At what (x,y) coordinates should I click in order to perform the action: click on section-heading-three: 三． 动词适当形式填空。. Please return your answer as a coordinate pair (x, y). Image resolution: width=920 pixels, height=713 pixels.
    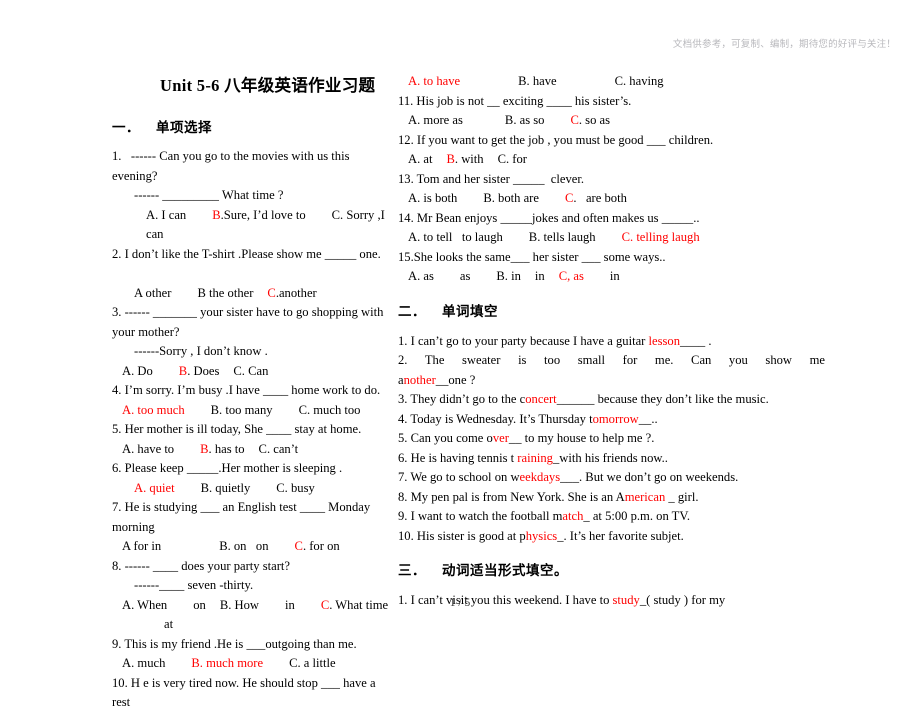
    Looking at the image, I should click on (611, 569).